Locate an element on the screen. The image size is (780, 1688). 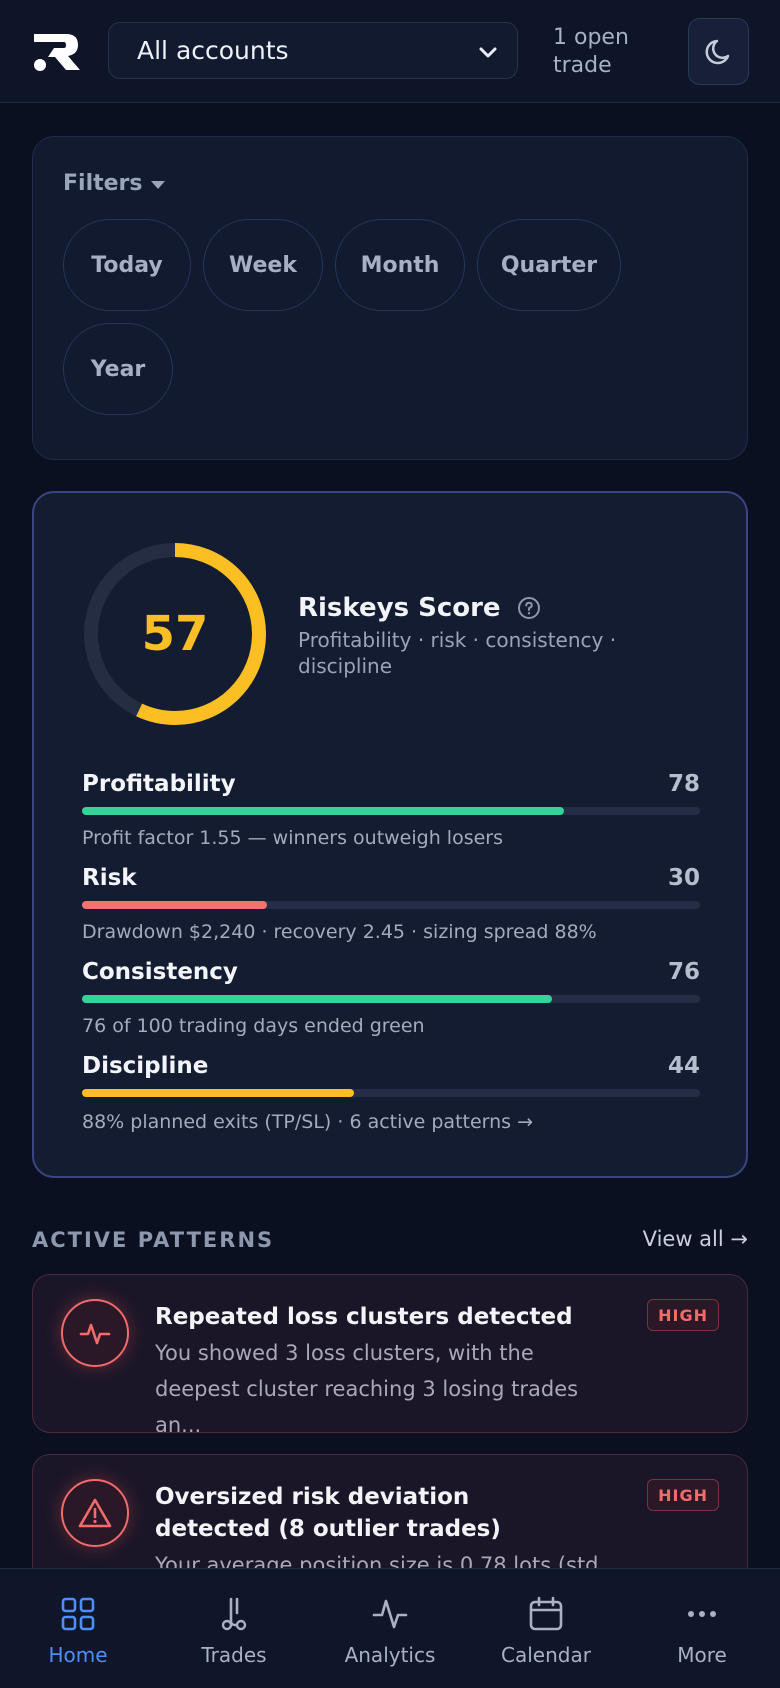
more-icon is located at coordinates (702, 1614).